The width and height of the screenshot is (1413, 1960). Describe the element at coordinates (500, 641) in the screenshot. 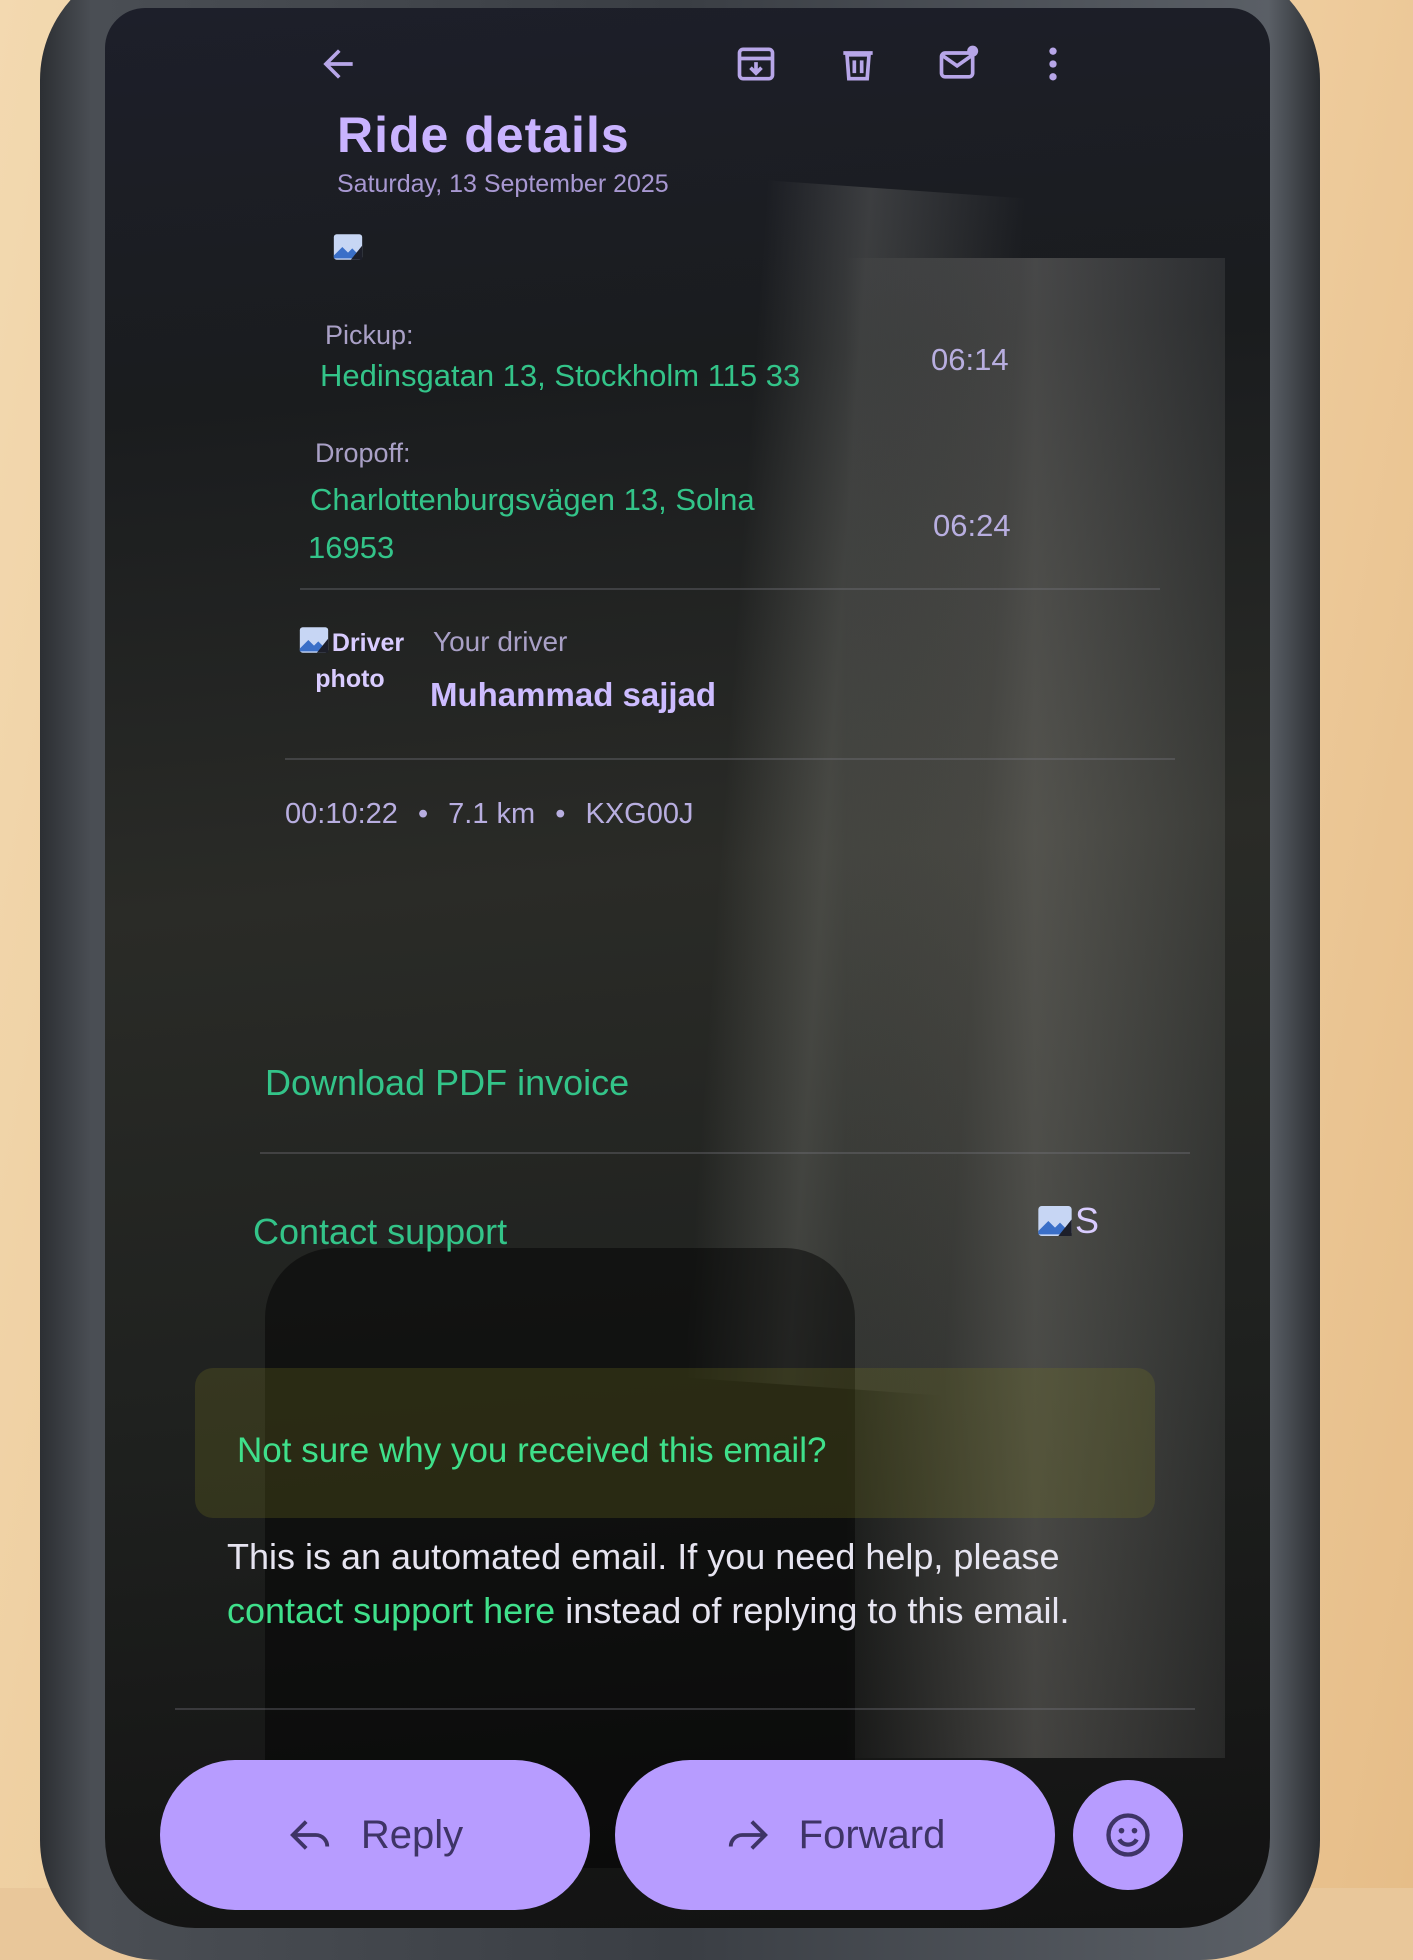

I see `driver-label: Your driver` at that location.